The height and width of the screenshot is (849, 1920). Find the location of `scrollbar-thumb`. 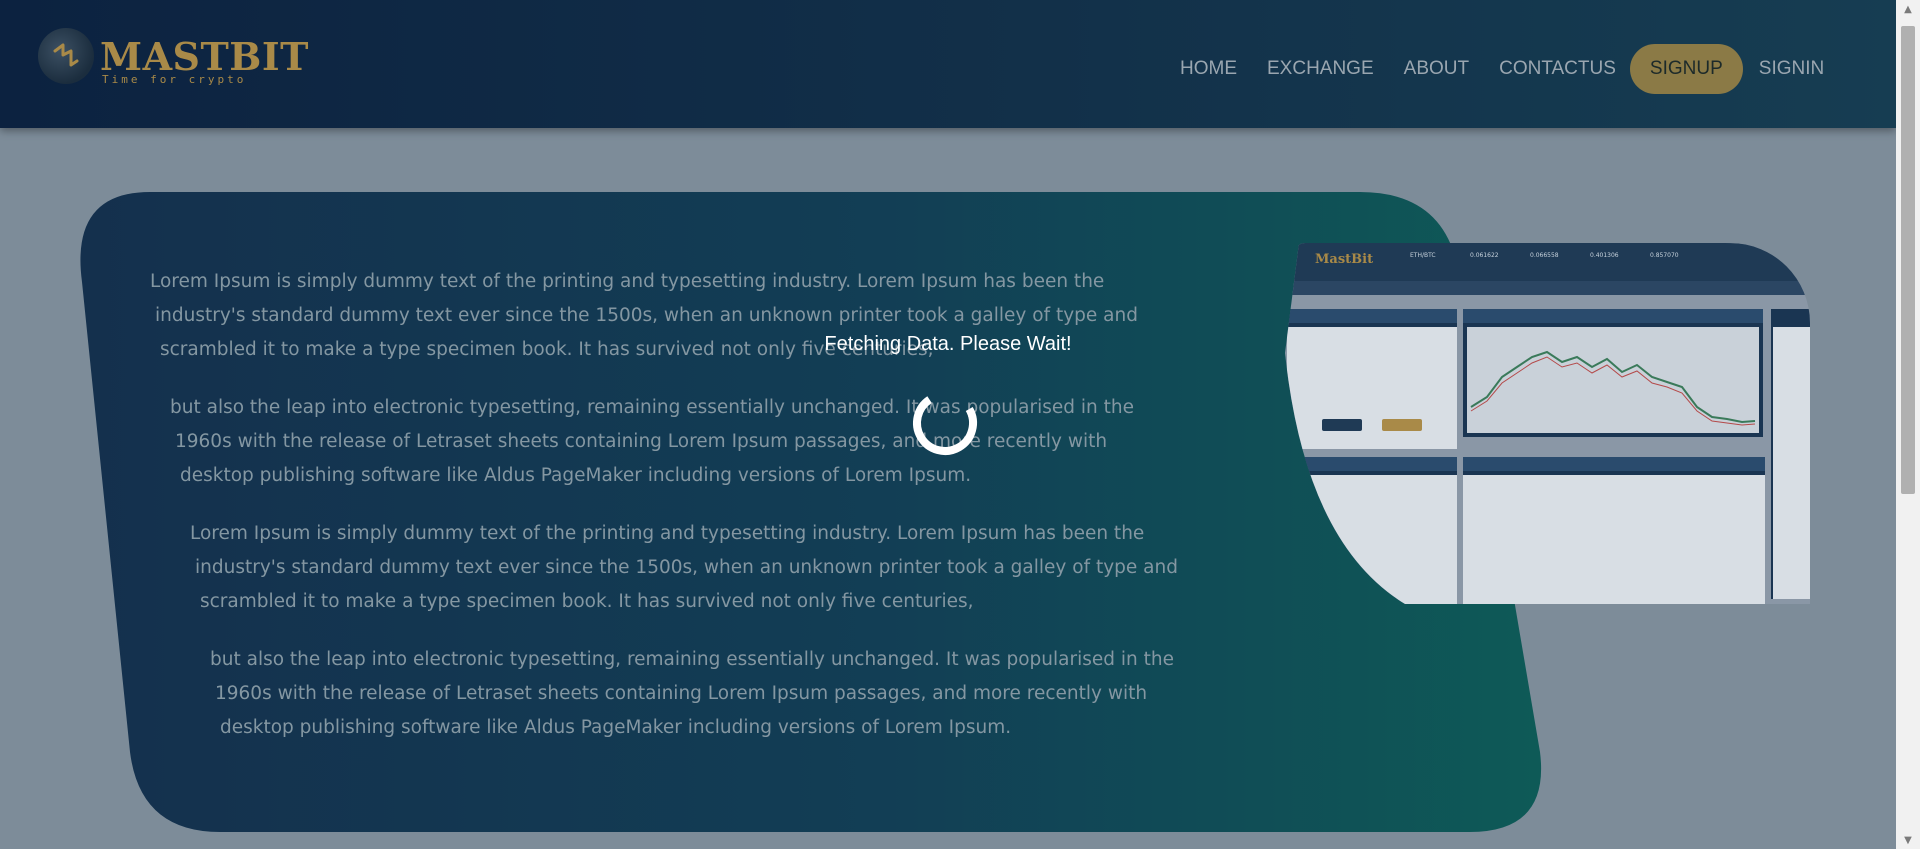

scrollbar-thumb is located at coordinates (1908, 260).